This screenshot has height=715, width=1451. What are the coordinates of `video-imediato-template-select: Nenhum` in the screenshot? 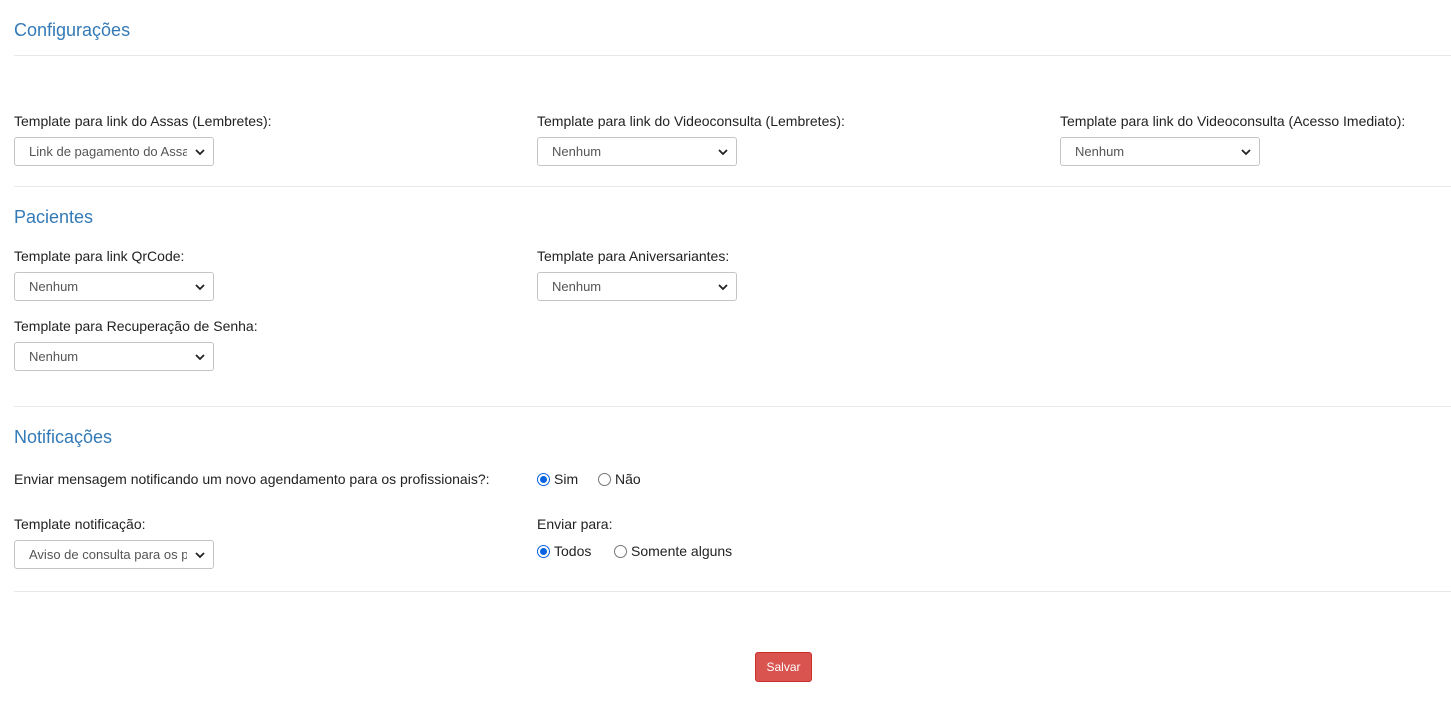 It's located at (1160, 151).